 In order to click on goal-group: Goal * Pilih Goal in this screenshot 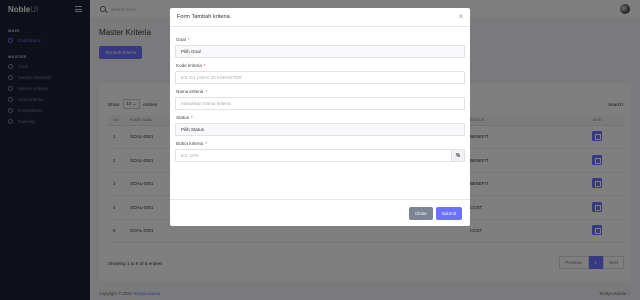, I will do `click(320, 47)`.